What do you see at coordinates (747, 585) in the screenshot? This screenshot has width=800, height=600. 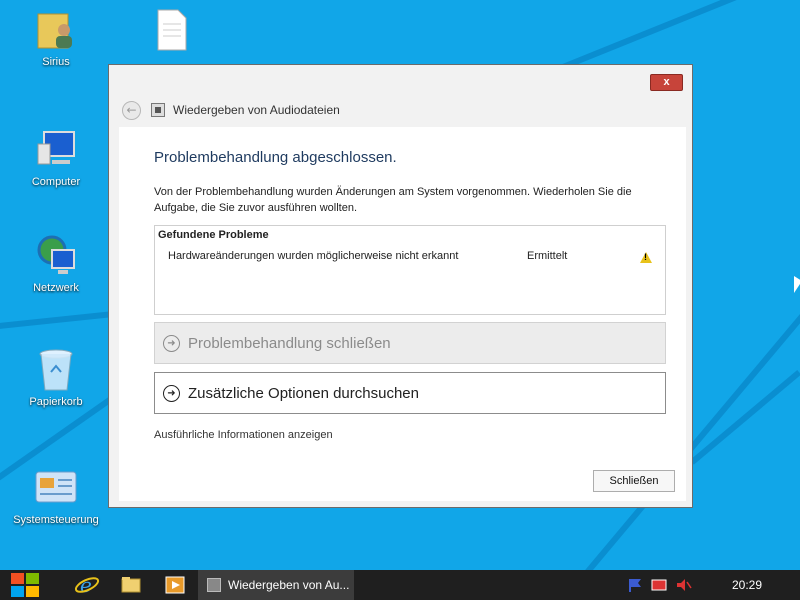 I see `clock: 20:29` at bounding box center [747, 585].